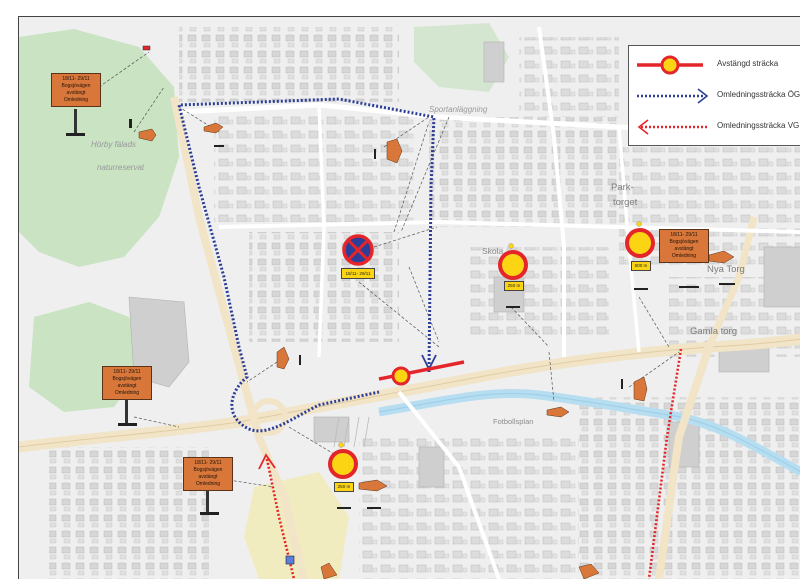  What do you see at coordinates (290, 560) in the screenshot?
I see `location-marker-icon` at bounding box center [290, 560].